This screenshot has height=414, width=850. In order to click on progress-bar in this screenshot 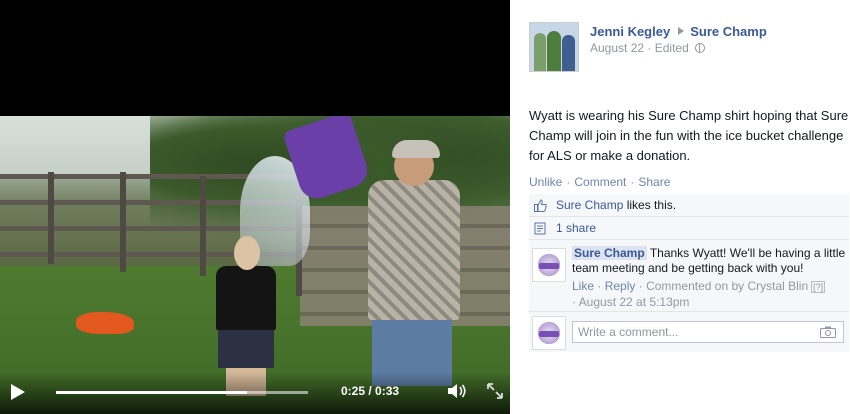, I will do `click(182, 392)`.